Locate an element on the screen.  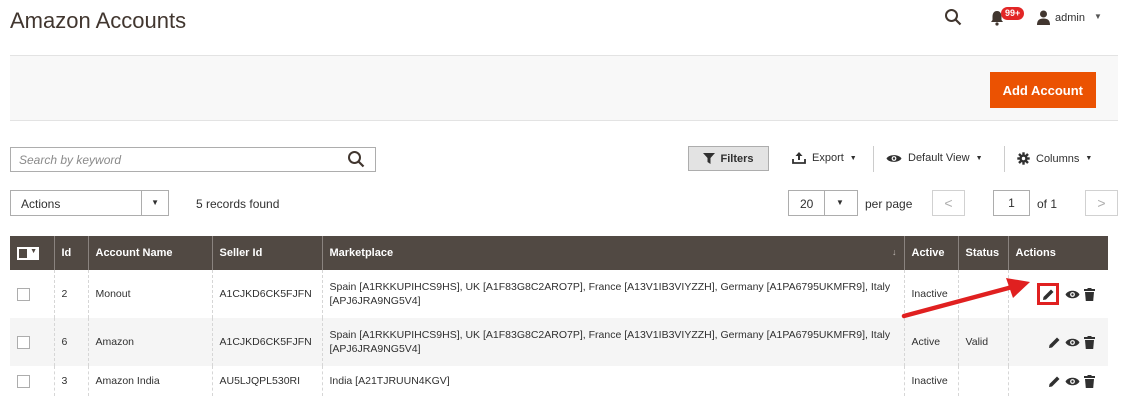
per-page-label: per page is located at coordinates (889, 204).